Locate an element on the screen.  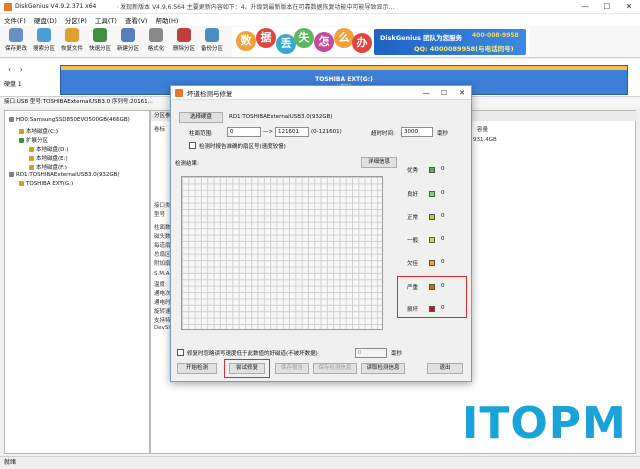
backup-partition-button: 备份分区 is located at coordinates (212, 40).